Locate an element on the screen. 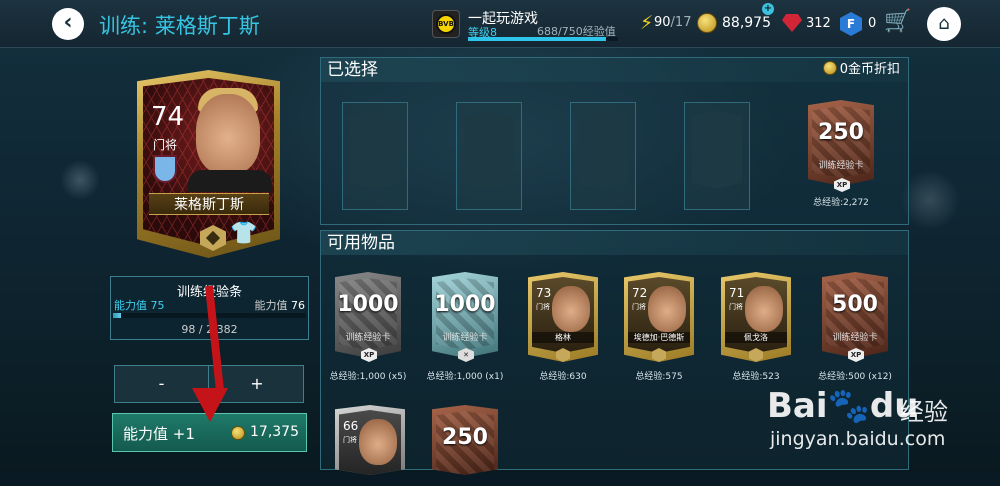 The width and height of the screenshot is (1000, 486). current-ability-value: 75 is located at coordinates (157, 305).